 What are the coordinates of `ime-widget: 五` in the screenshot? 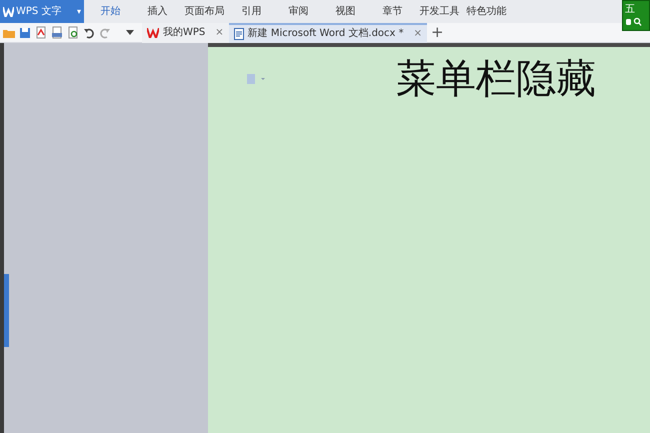 It's located at (636, 15).